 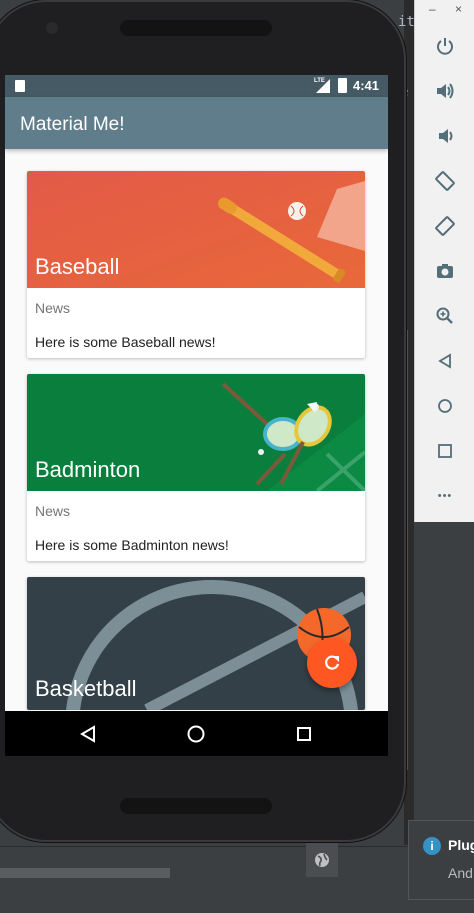 I want to click on more-icon: •••, so click(x=445, y=496).